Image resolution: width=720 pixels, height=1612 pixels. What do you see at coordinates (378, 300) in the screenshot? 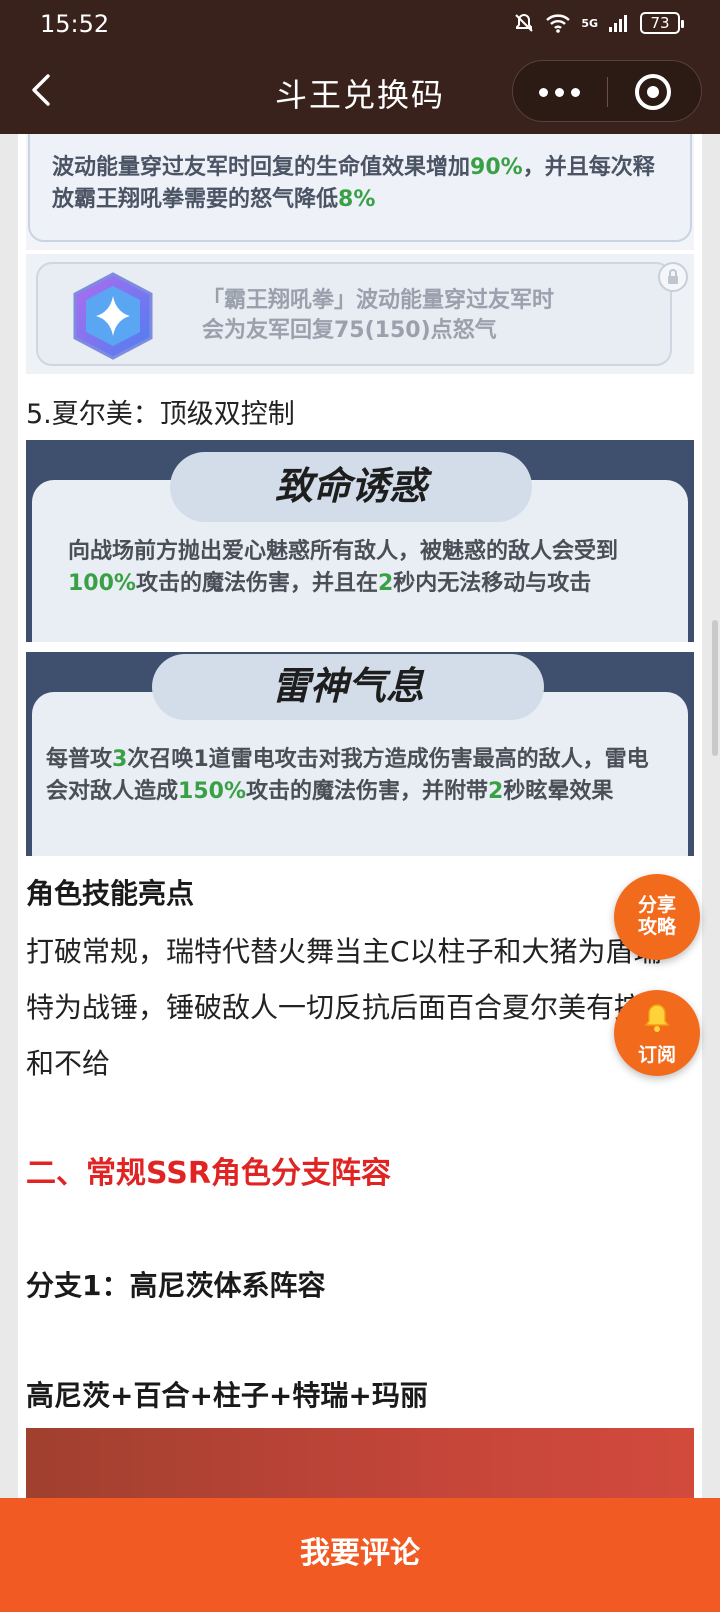
I see `locked-skill-line1: 「霸王翔吼拳」波动能量穿过友军时` at bounding box center [378, 300].